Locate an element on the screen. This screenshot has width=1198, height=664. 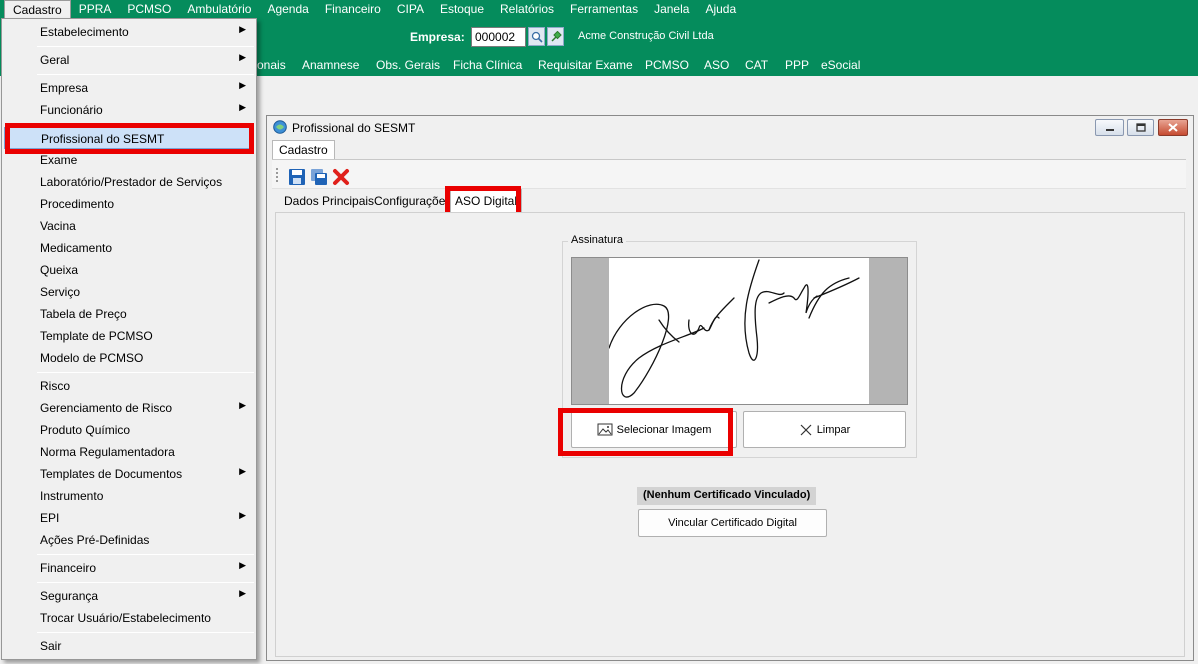
menu-item-trocar-usuario: Trocar Usuário/Estabelecimento is located at coordinates (129, 618).